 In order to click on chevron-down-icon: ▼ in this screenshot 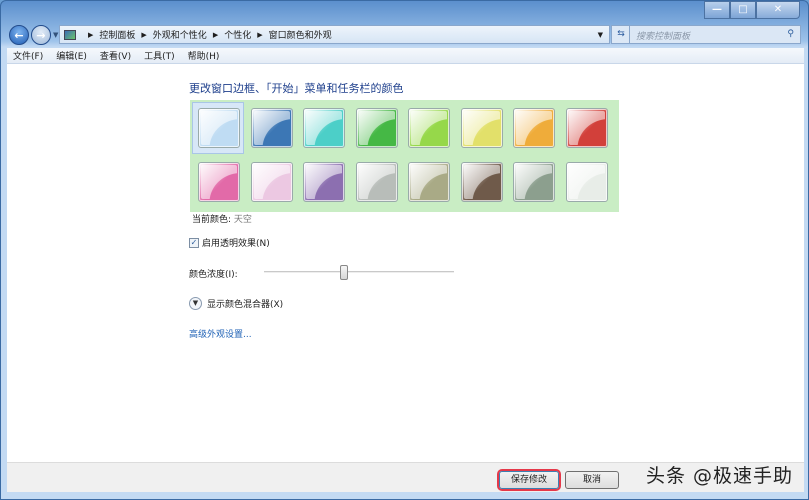, I will do `click(600, 35)`.